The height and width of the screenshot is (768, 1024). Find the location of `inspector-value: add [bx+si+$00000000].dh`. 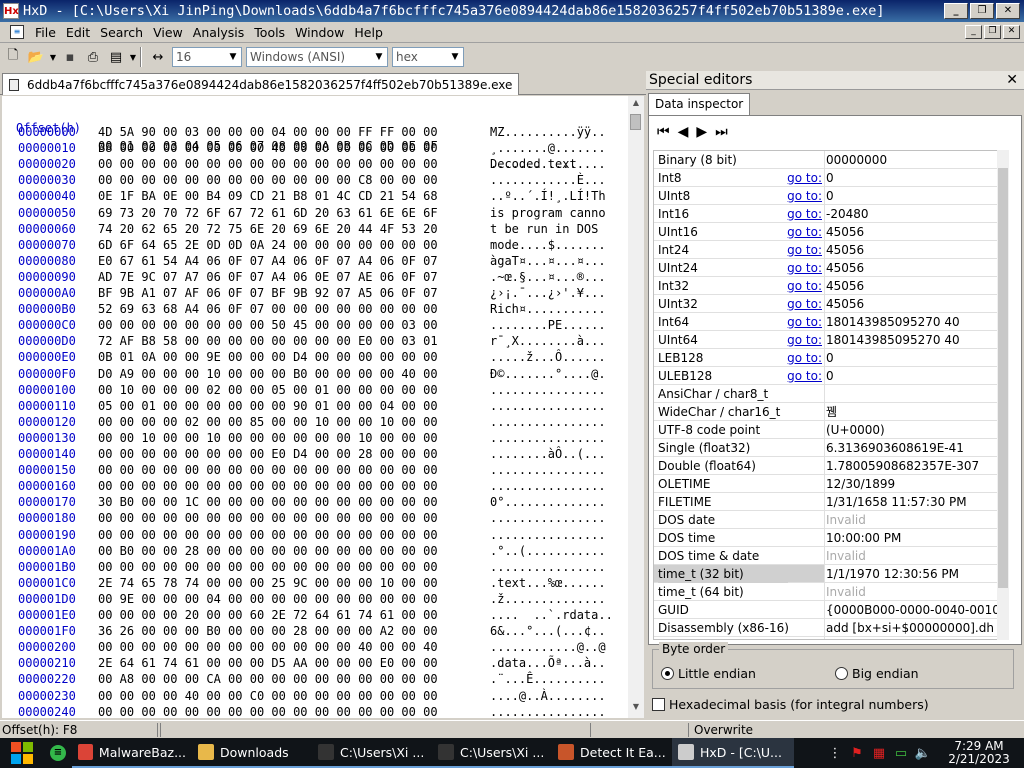

inspector-value: add [bx+si+$00000000].dh is located at coordinates (916, 628).